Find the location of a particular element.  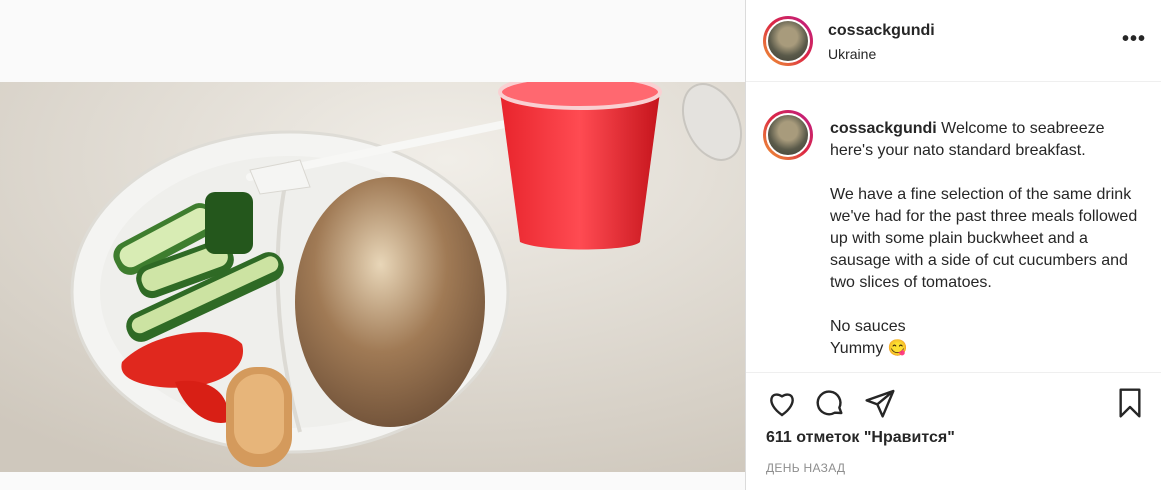

more-options-icon: ••• is located at coordinates (1134, 39).